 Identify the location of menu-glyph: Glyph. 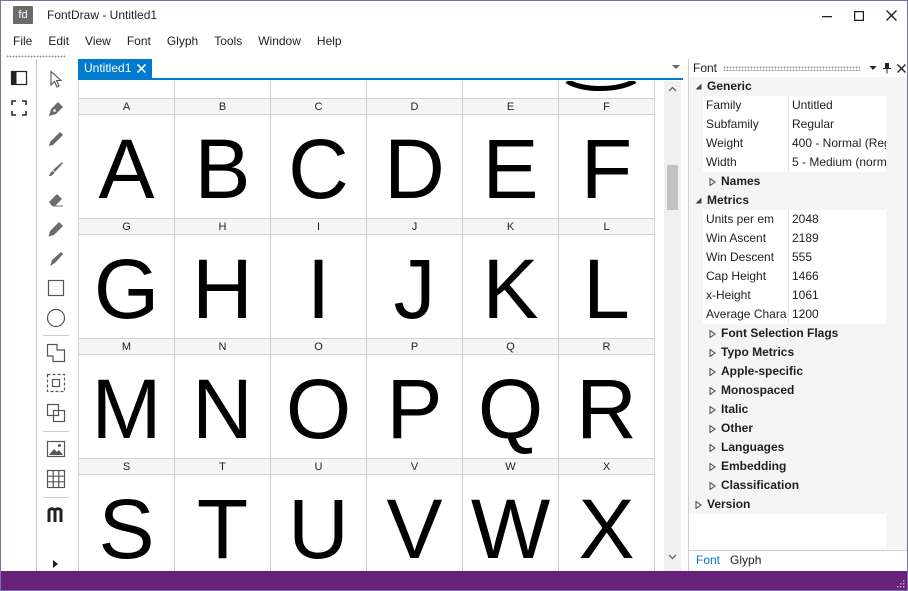
(182, 41).